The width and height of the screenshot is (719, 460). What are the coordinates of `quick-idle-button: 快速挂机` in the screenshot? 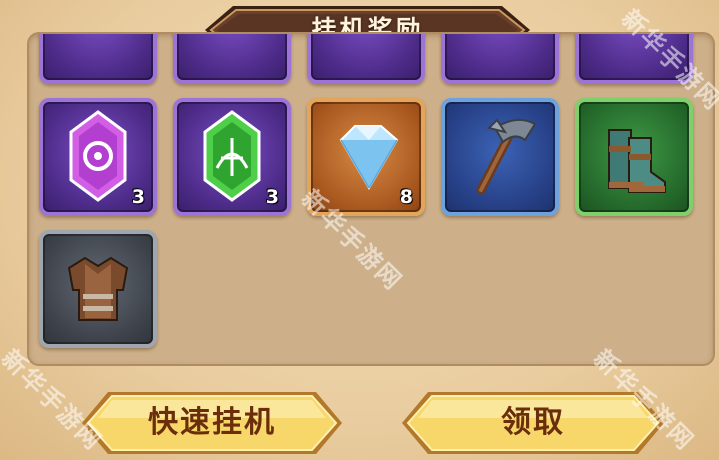 It's located at (212, 423).